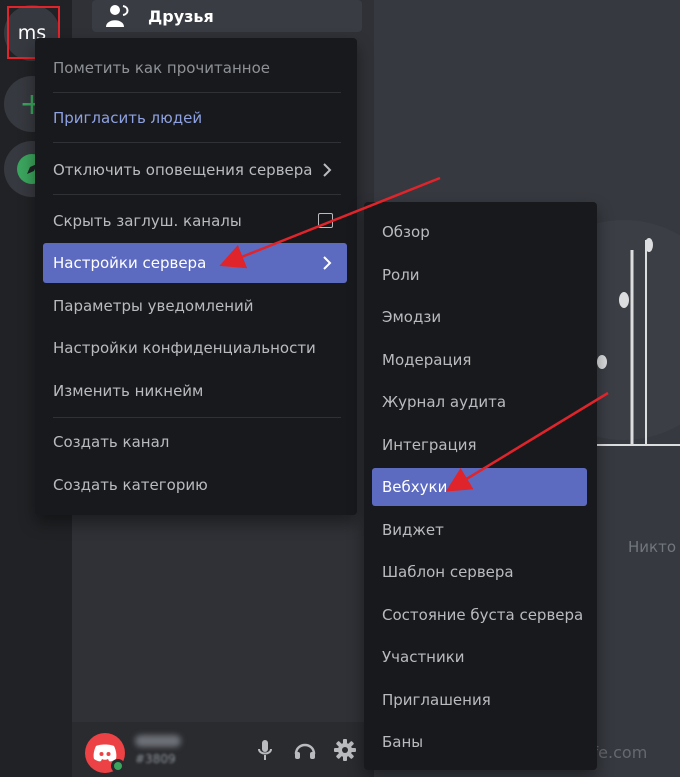  Describe the element at coordinates (118, 766) in the screenshot. I see `online-status-indicator` at that location.